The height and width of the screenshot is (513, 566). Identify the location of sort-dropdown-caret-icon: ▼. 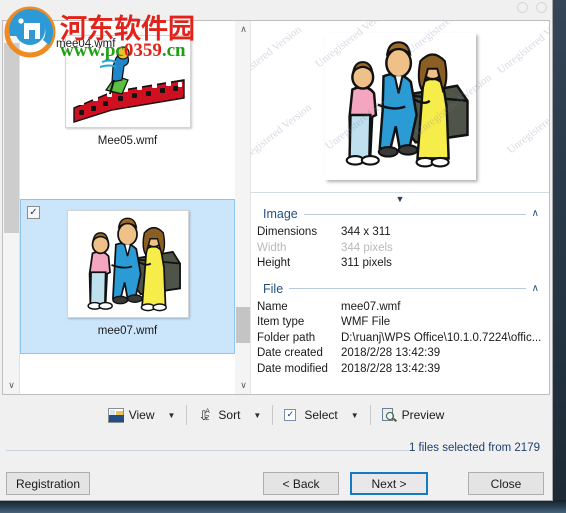
(257, 415).